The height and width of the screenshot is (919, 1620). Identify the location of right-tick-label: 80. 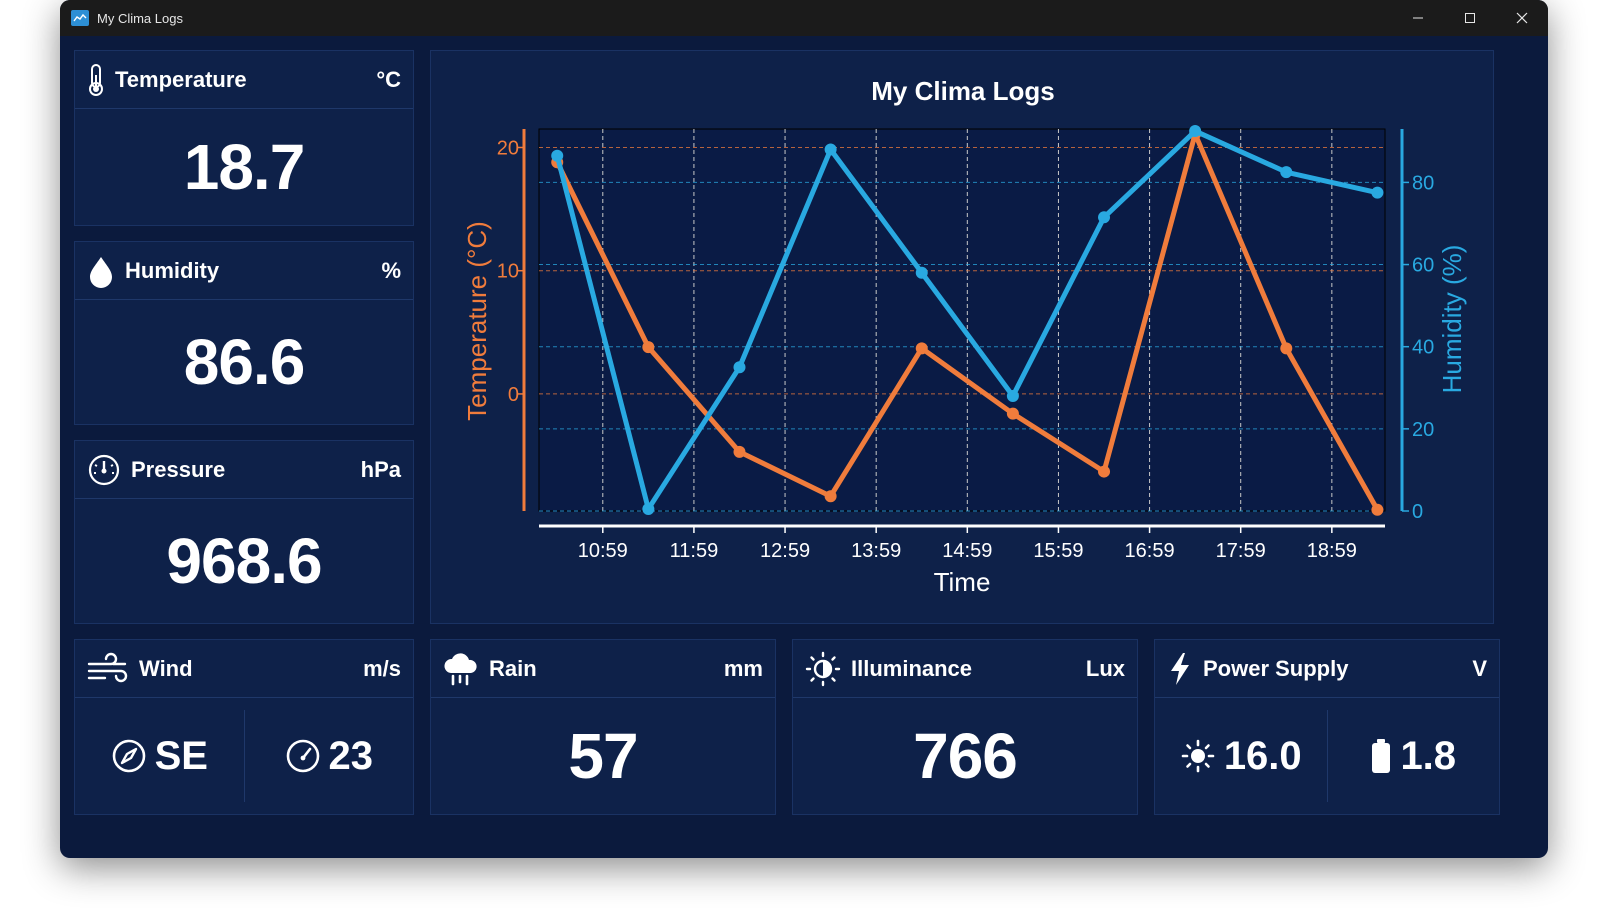
(1423, 183).